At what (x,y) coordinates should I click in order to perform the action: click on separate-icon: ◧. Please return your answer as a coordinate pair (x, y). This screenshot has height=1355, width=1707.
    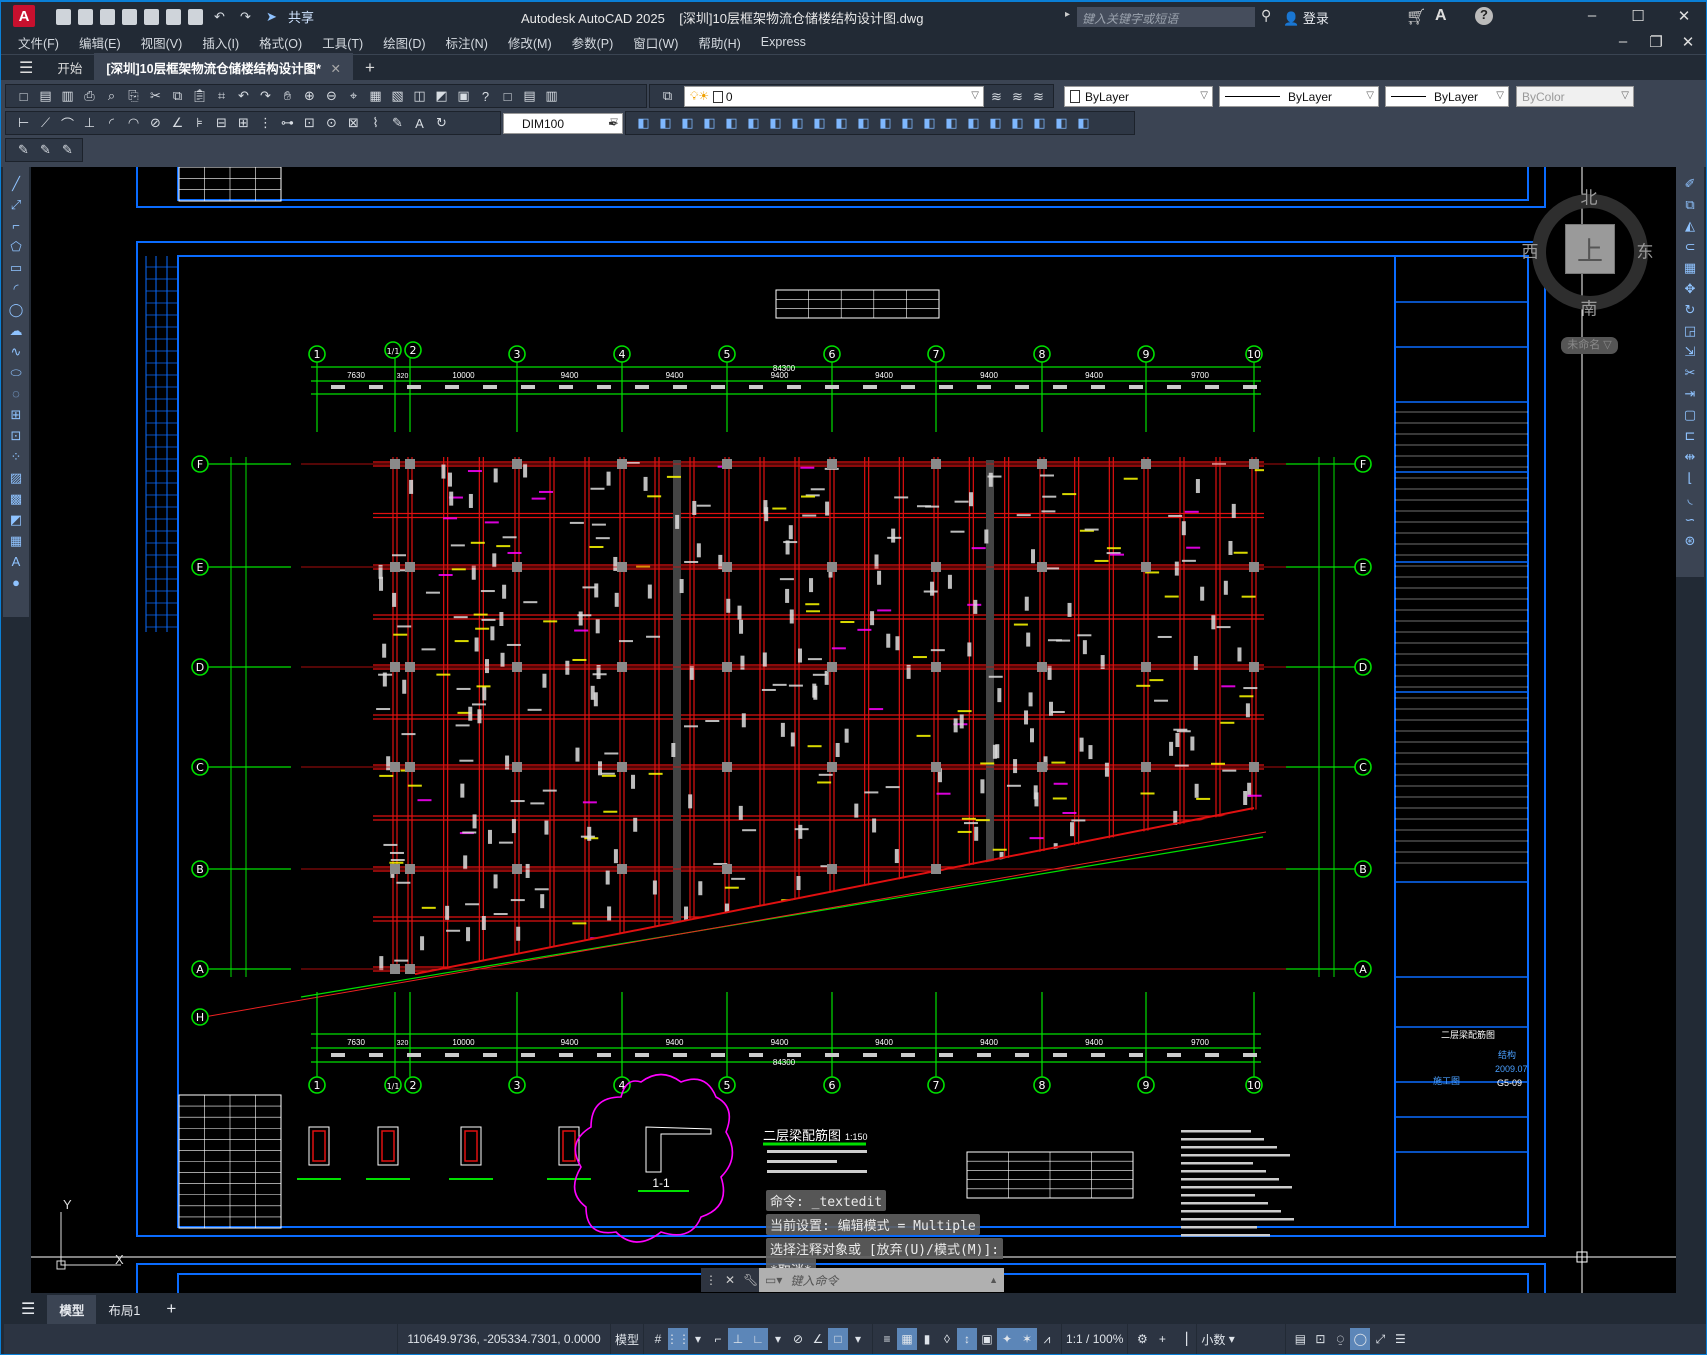
    Looking at the image, I should click on (951, 123).